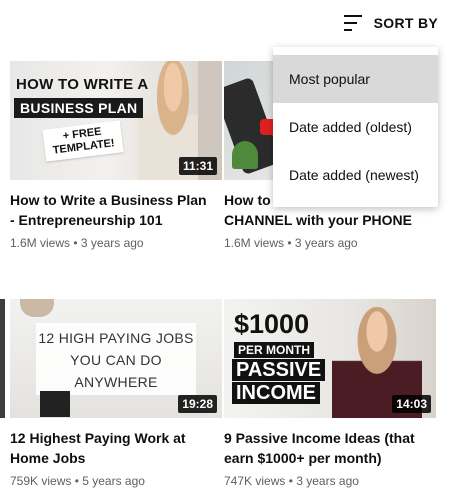 This screenshot has width=459, height=497. What do you see at coordinates (330, 358) in the screenshot?
I see `video-thumbnail: $1000 PER MONTH PASSIVE INCOME 14:03` at bounding box center [330, 358].